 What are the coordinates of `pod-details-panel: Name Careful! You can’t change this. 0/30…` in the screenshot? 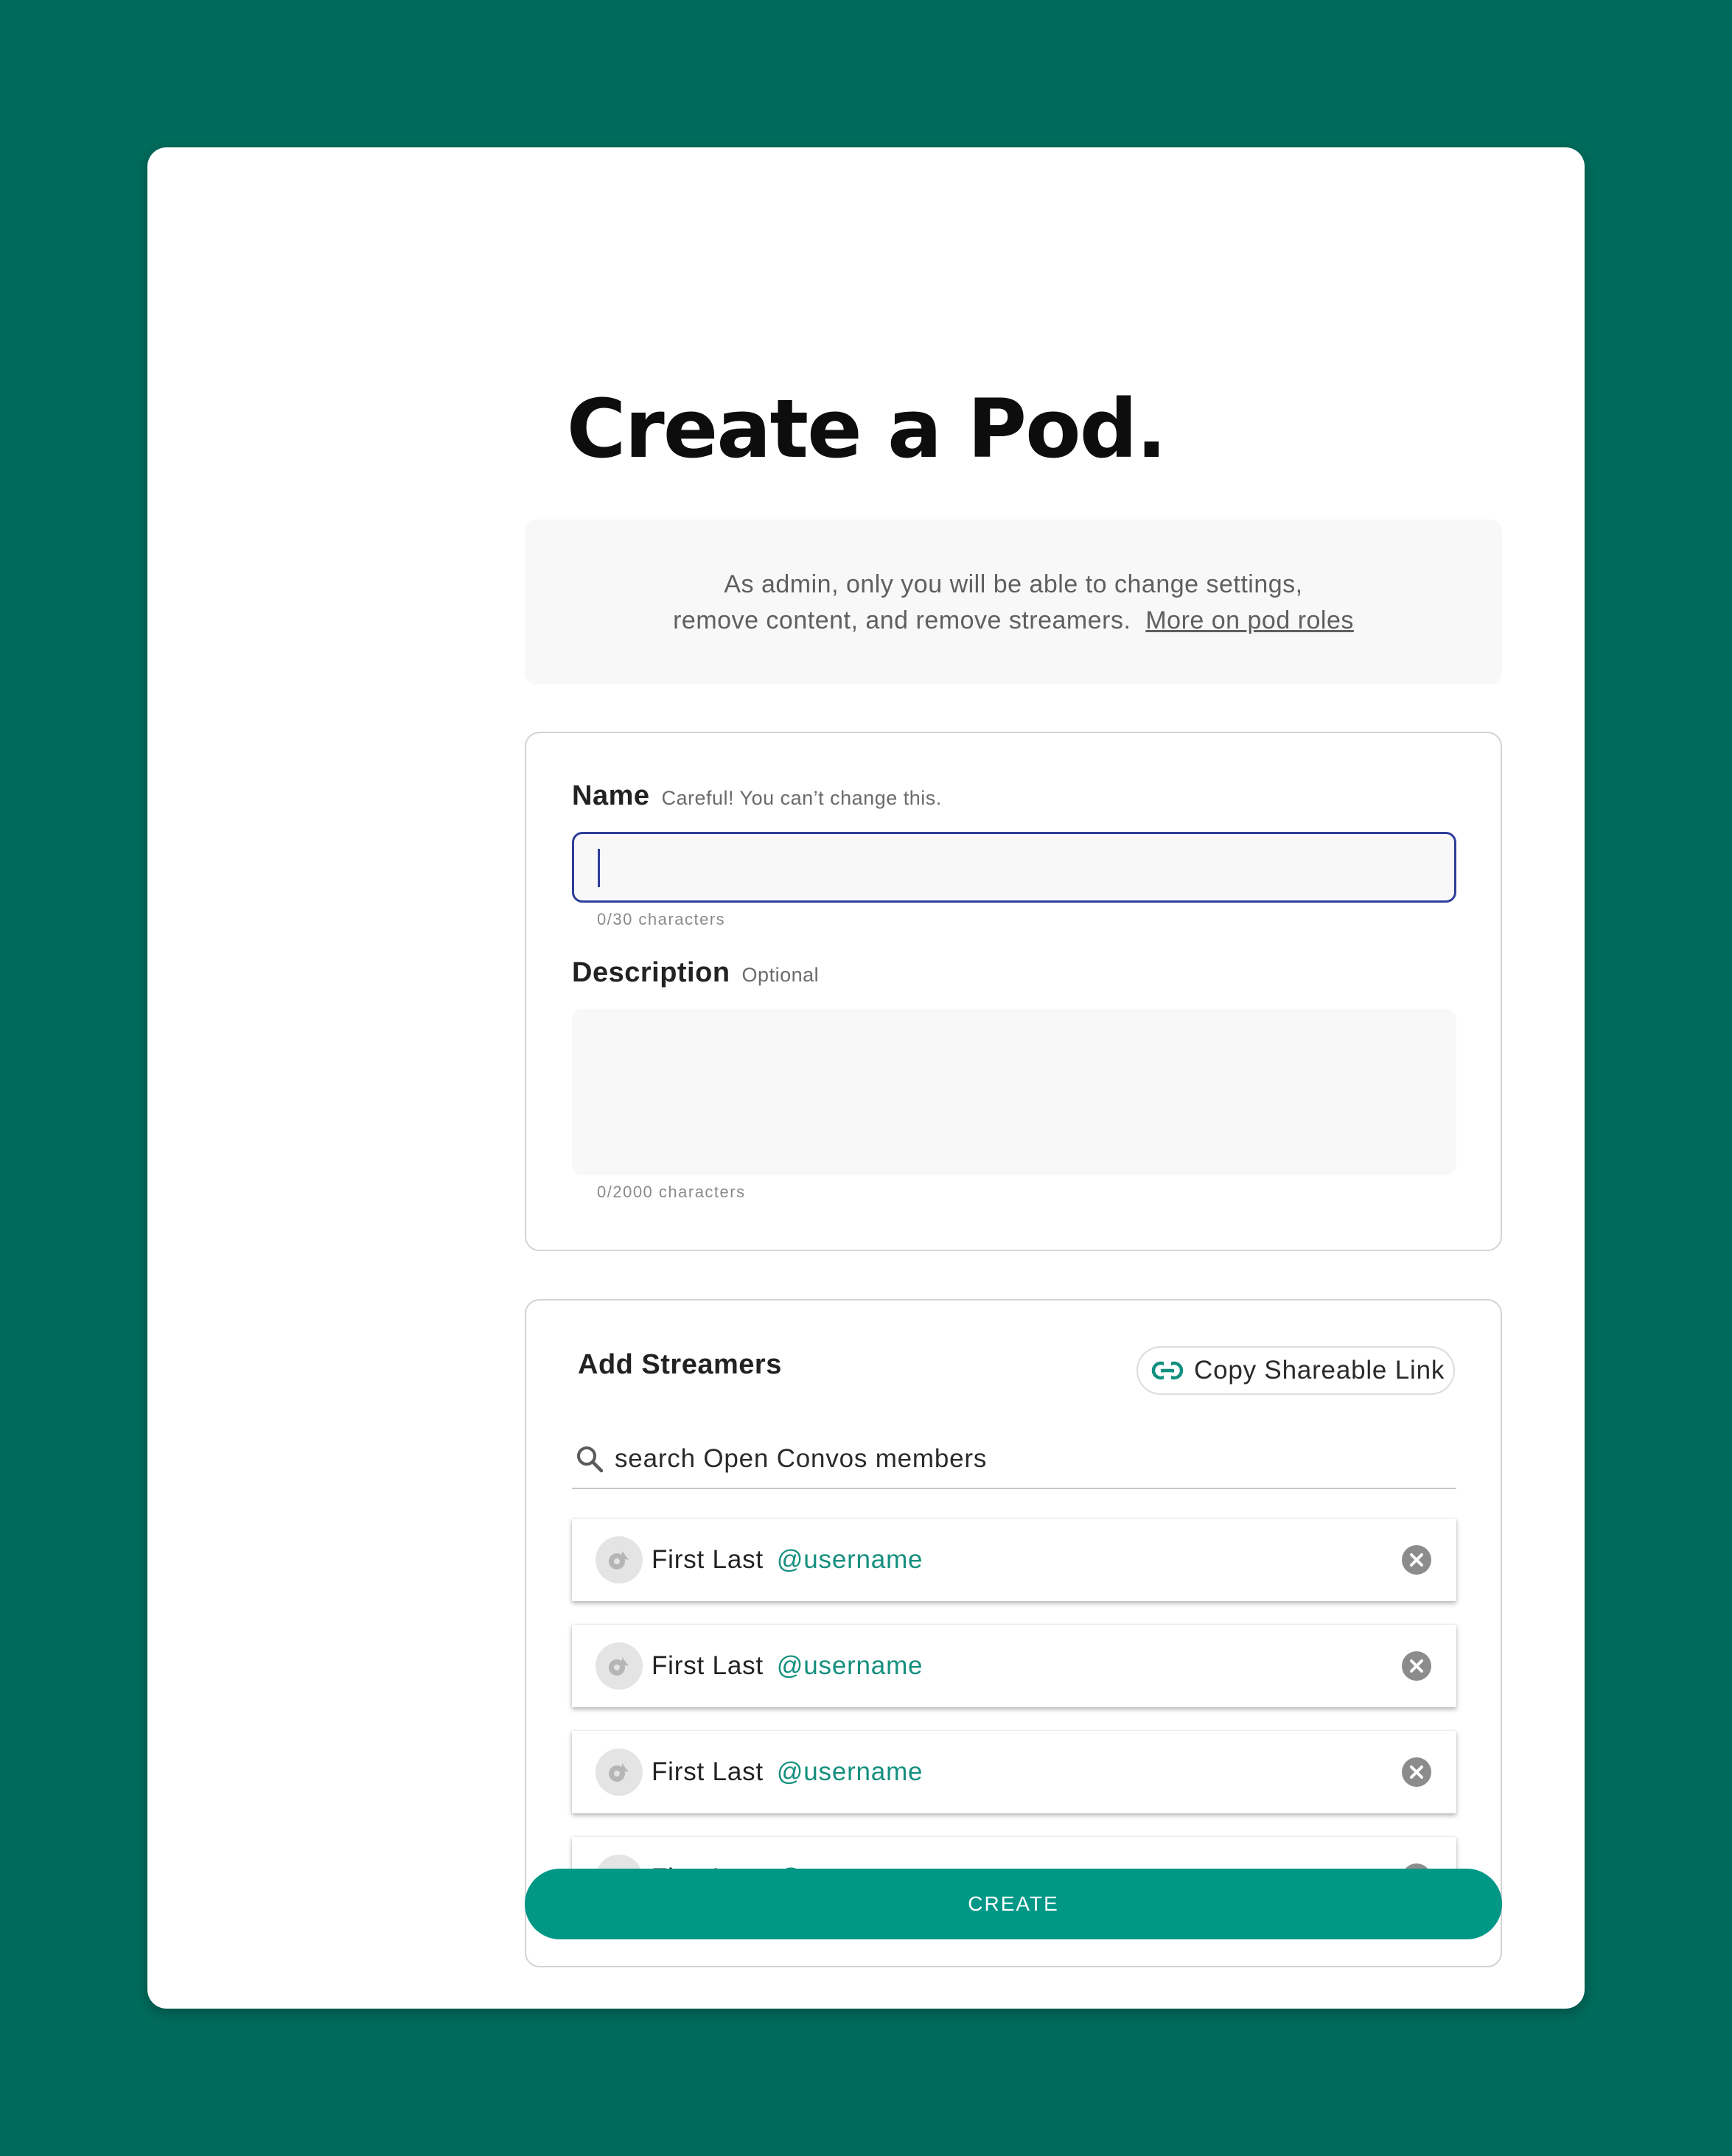 It's located at (1013, 991).